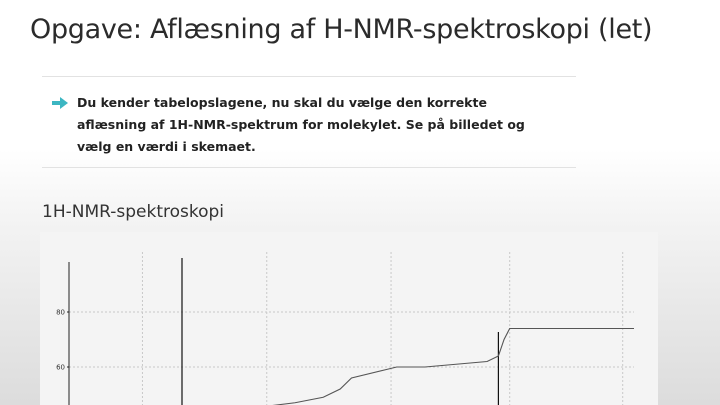  I want to click on y-tick-label: 60, so click(60, 368).